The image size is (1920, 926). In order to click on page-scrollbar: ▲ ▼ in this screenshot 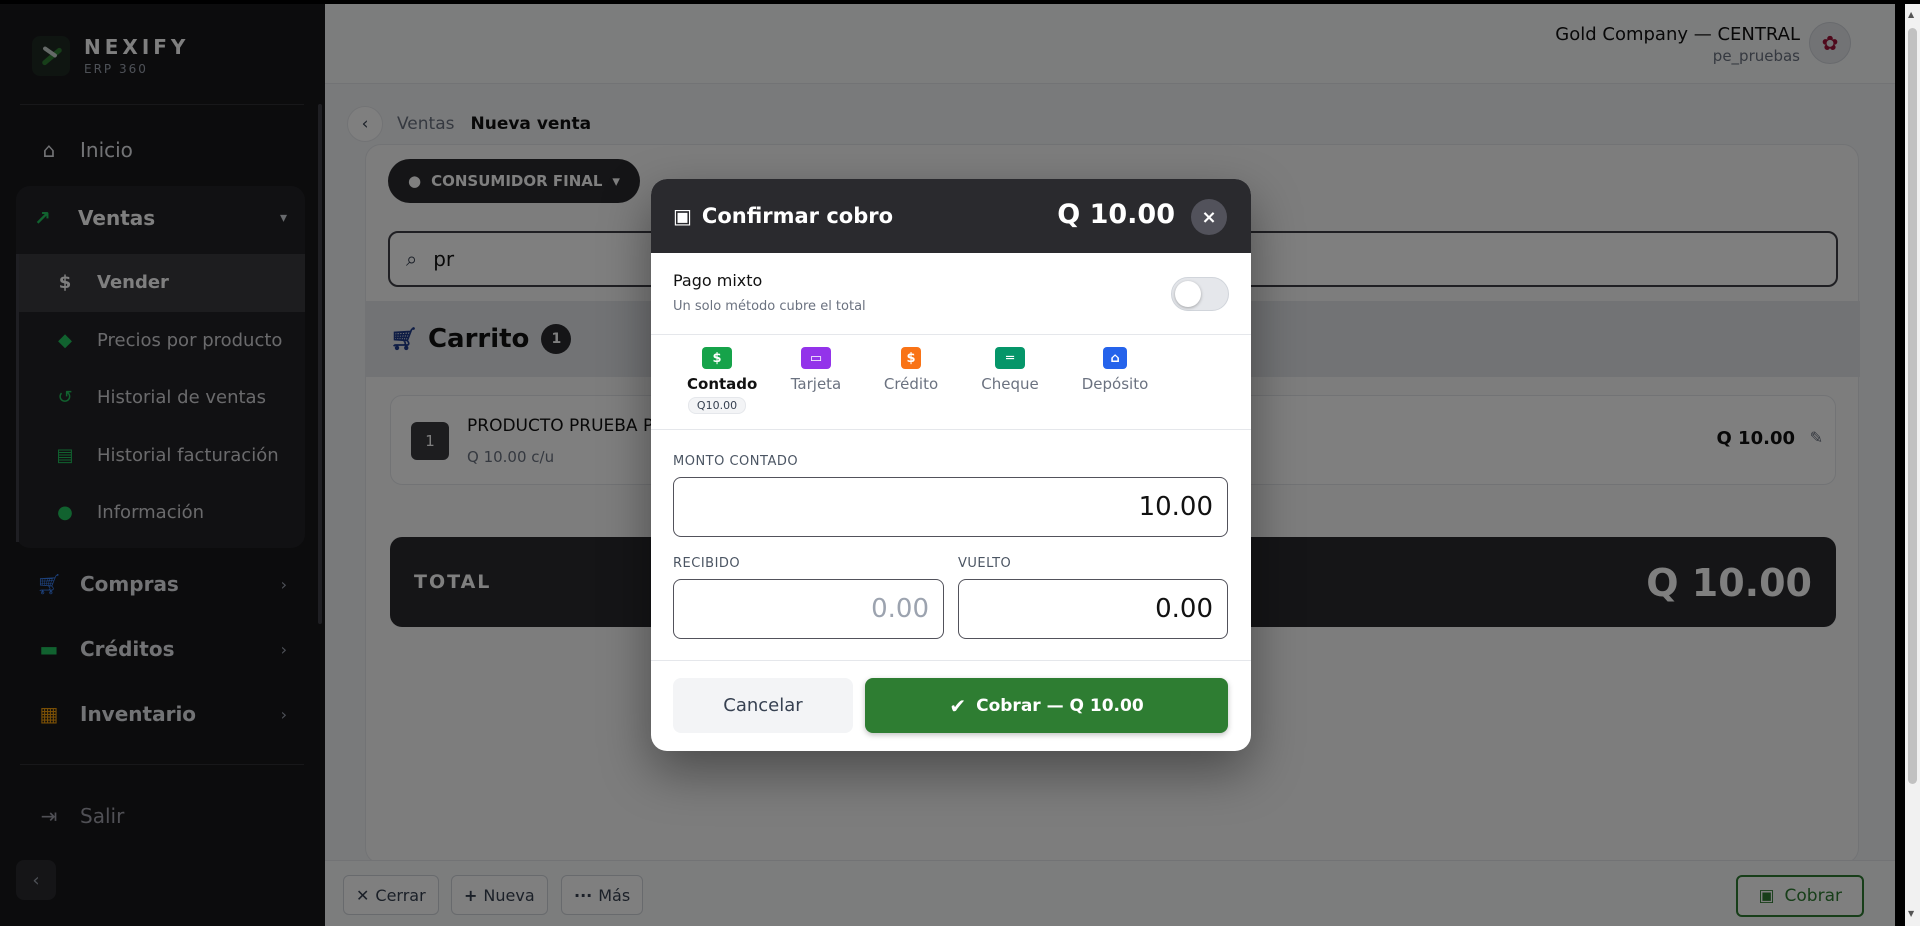, I will do `click(1912, 465)`.